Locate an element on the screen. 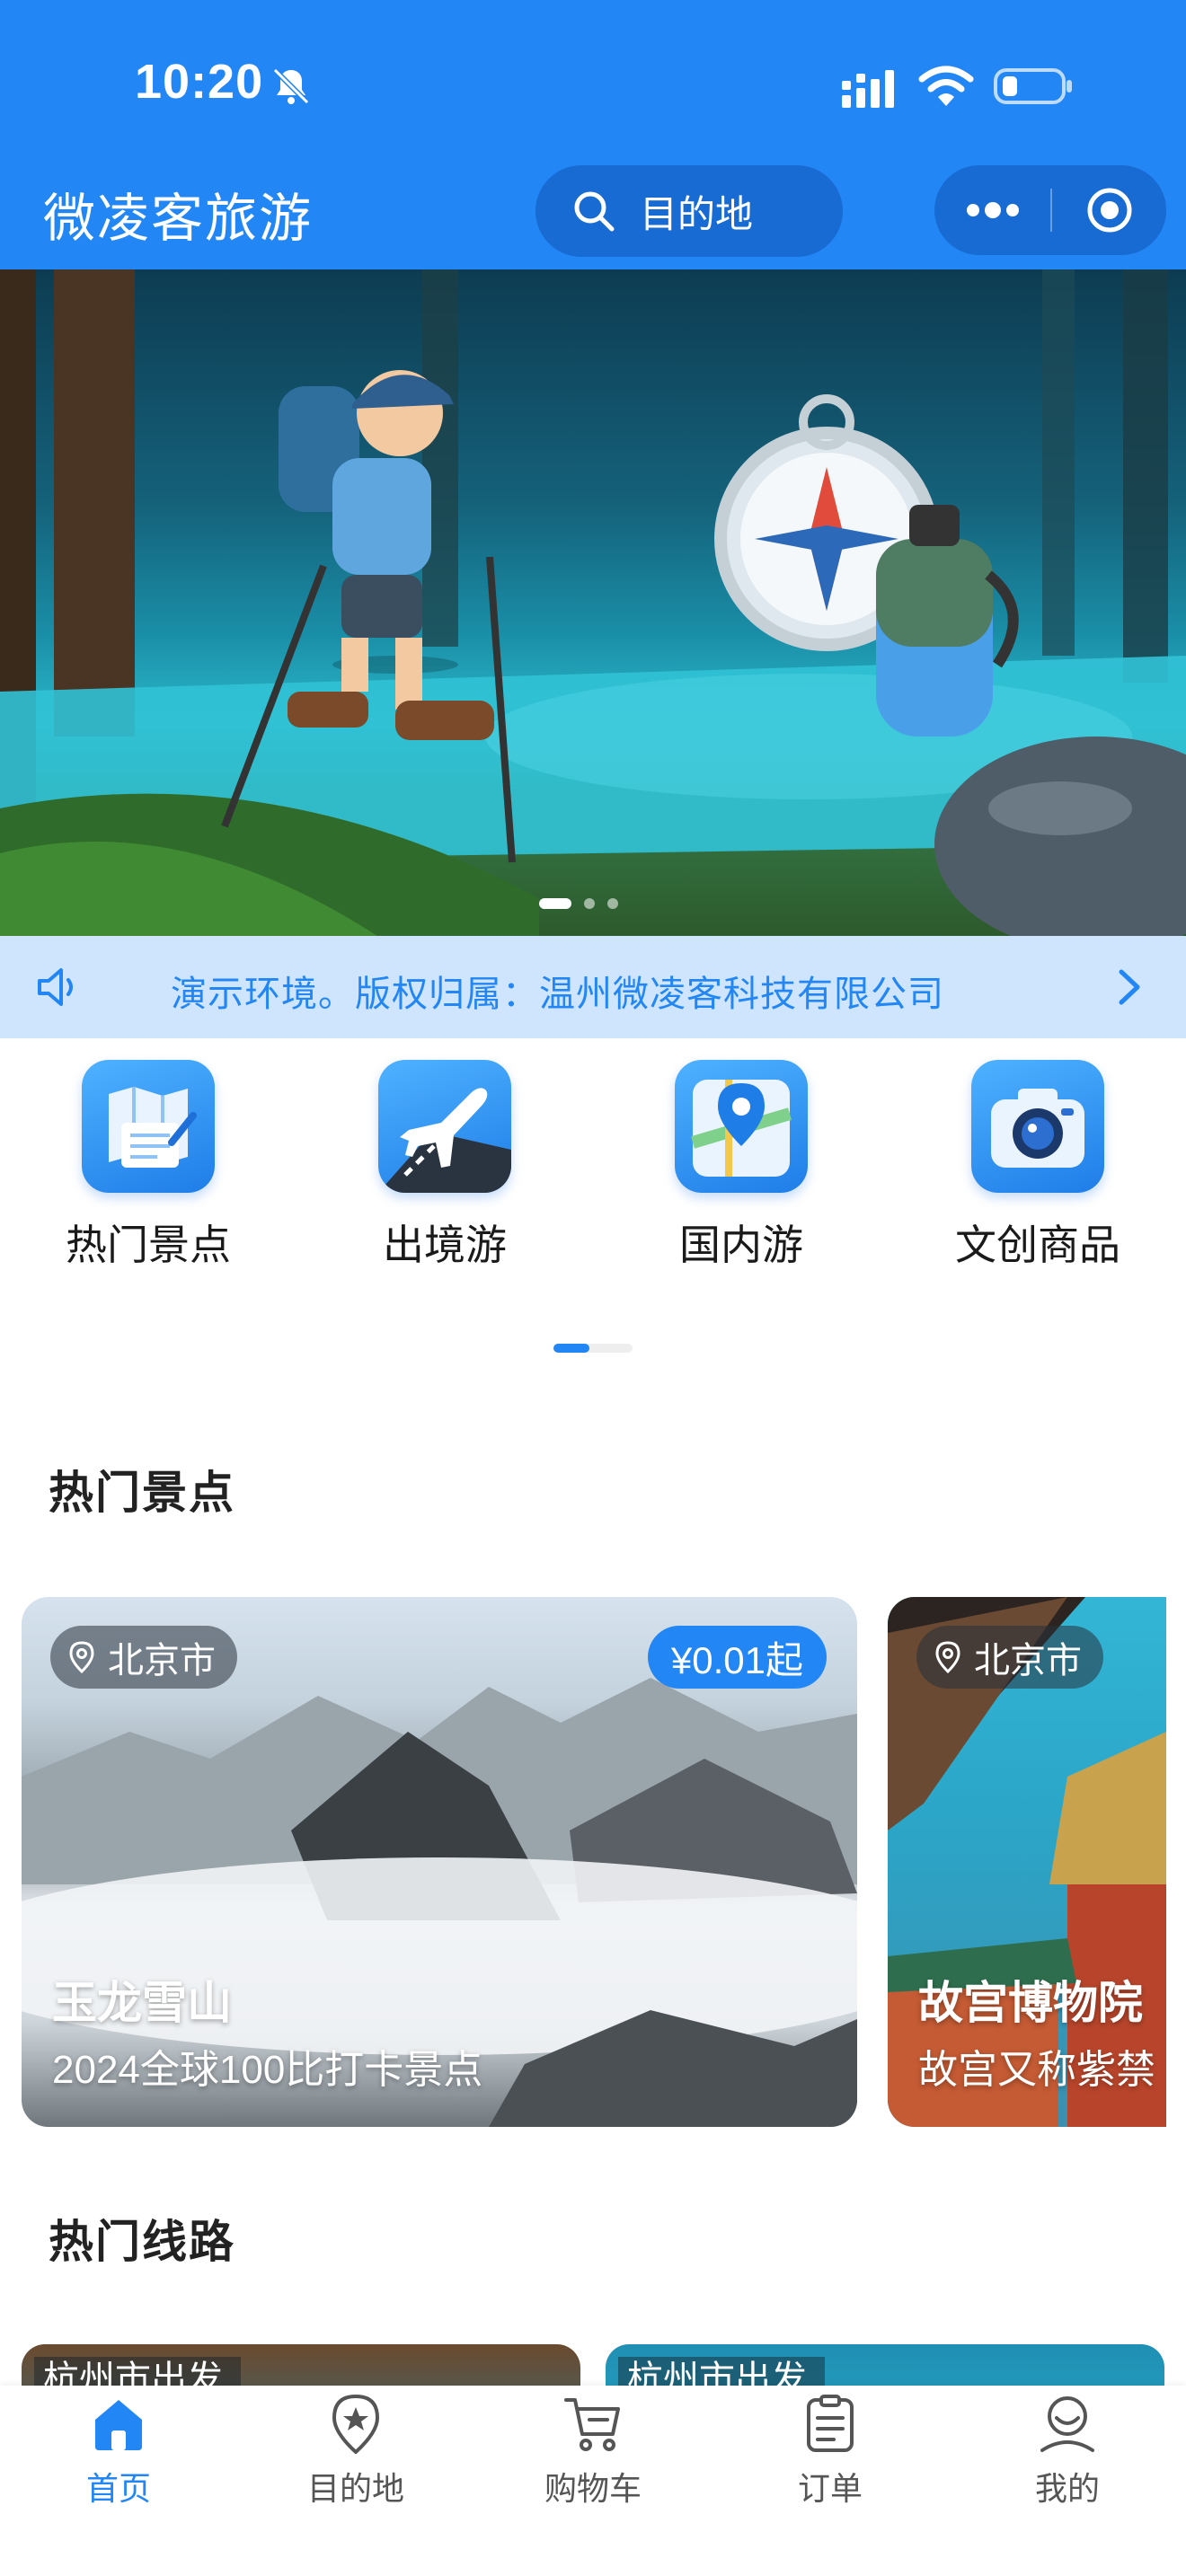 This screenshot has height=2576, width=1186. more-dots-icon is located at coordinates (992, 210).